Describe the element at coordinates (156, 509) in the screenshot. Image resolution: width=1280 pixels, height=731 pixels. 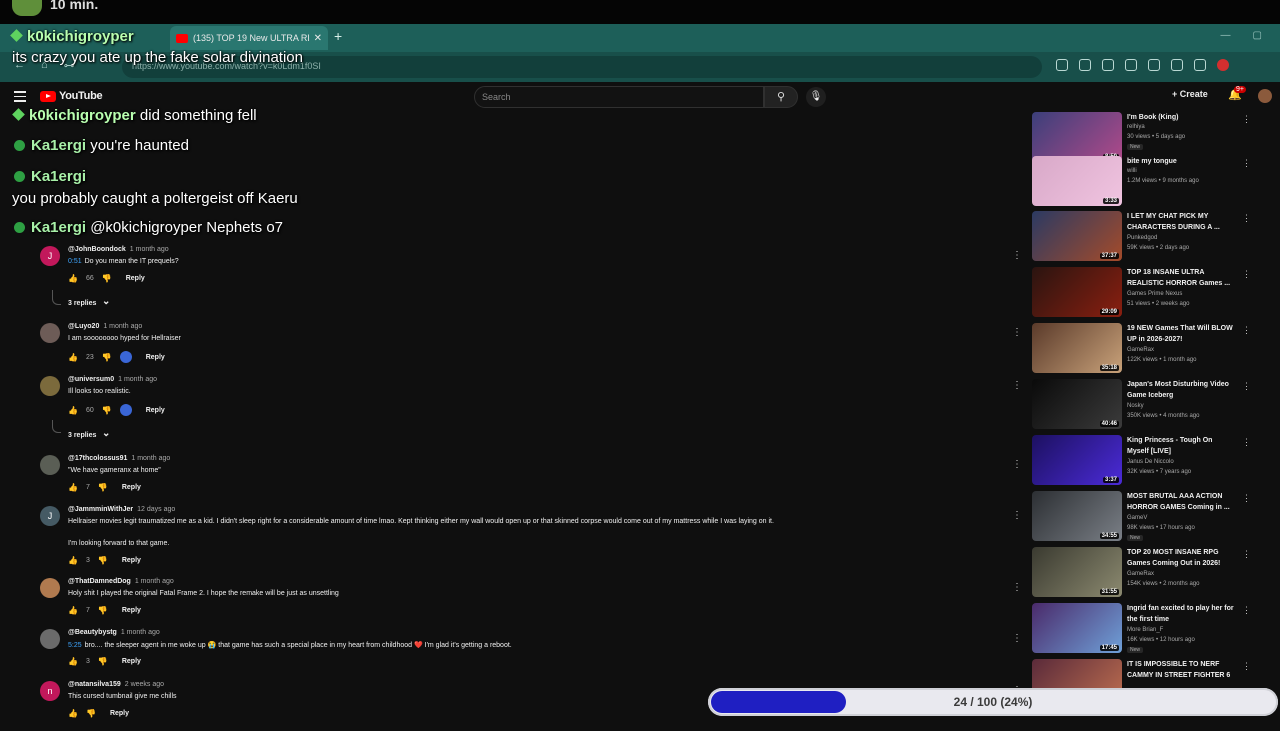
I see `comment-time: 12 days ago` at that location.